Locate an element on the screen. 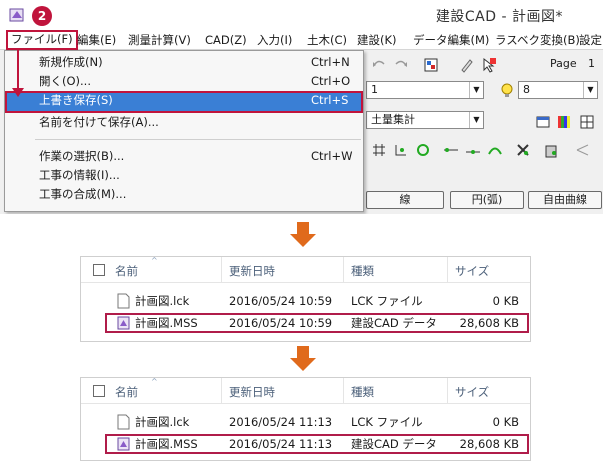 This screenshot has height=465, width=603. line-draw-button: 線 is located at coordinates (405, 200).